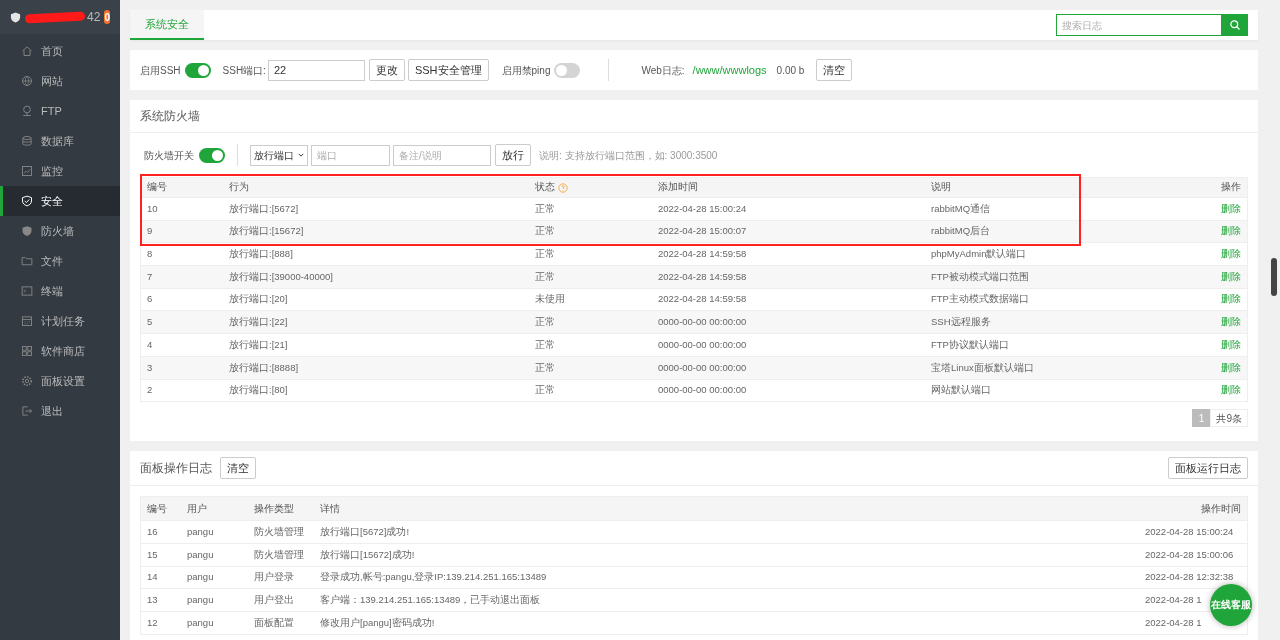 The width and height of the screenshot is (1280, 640). I want to click on calendar-icon, so click(27, 321).